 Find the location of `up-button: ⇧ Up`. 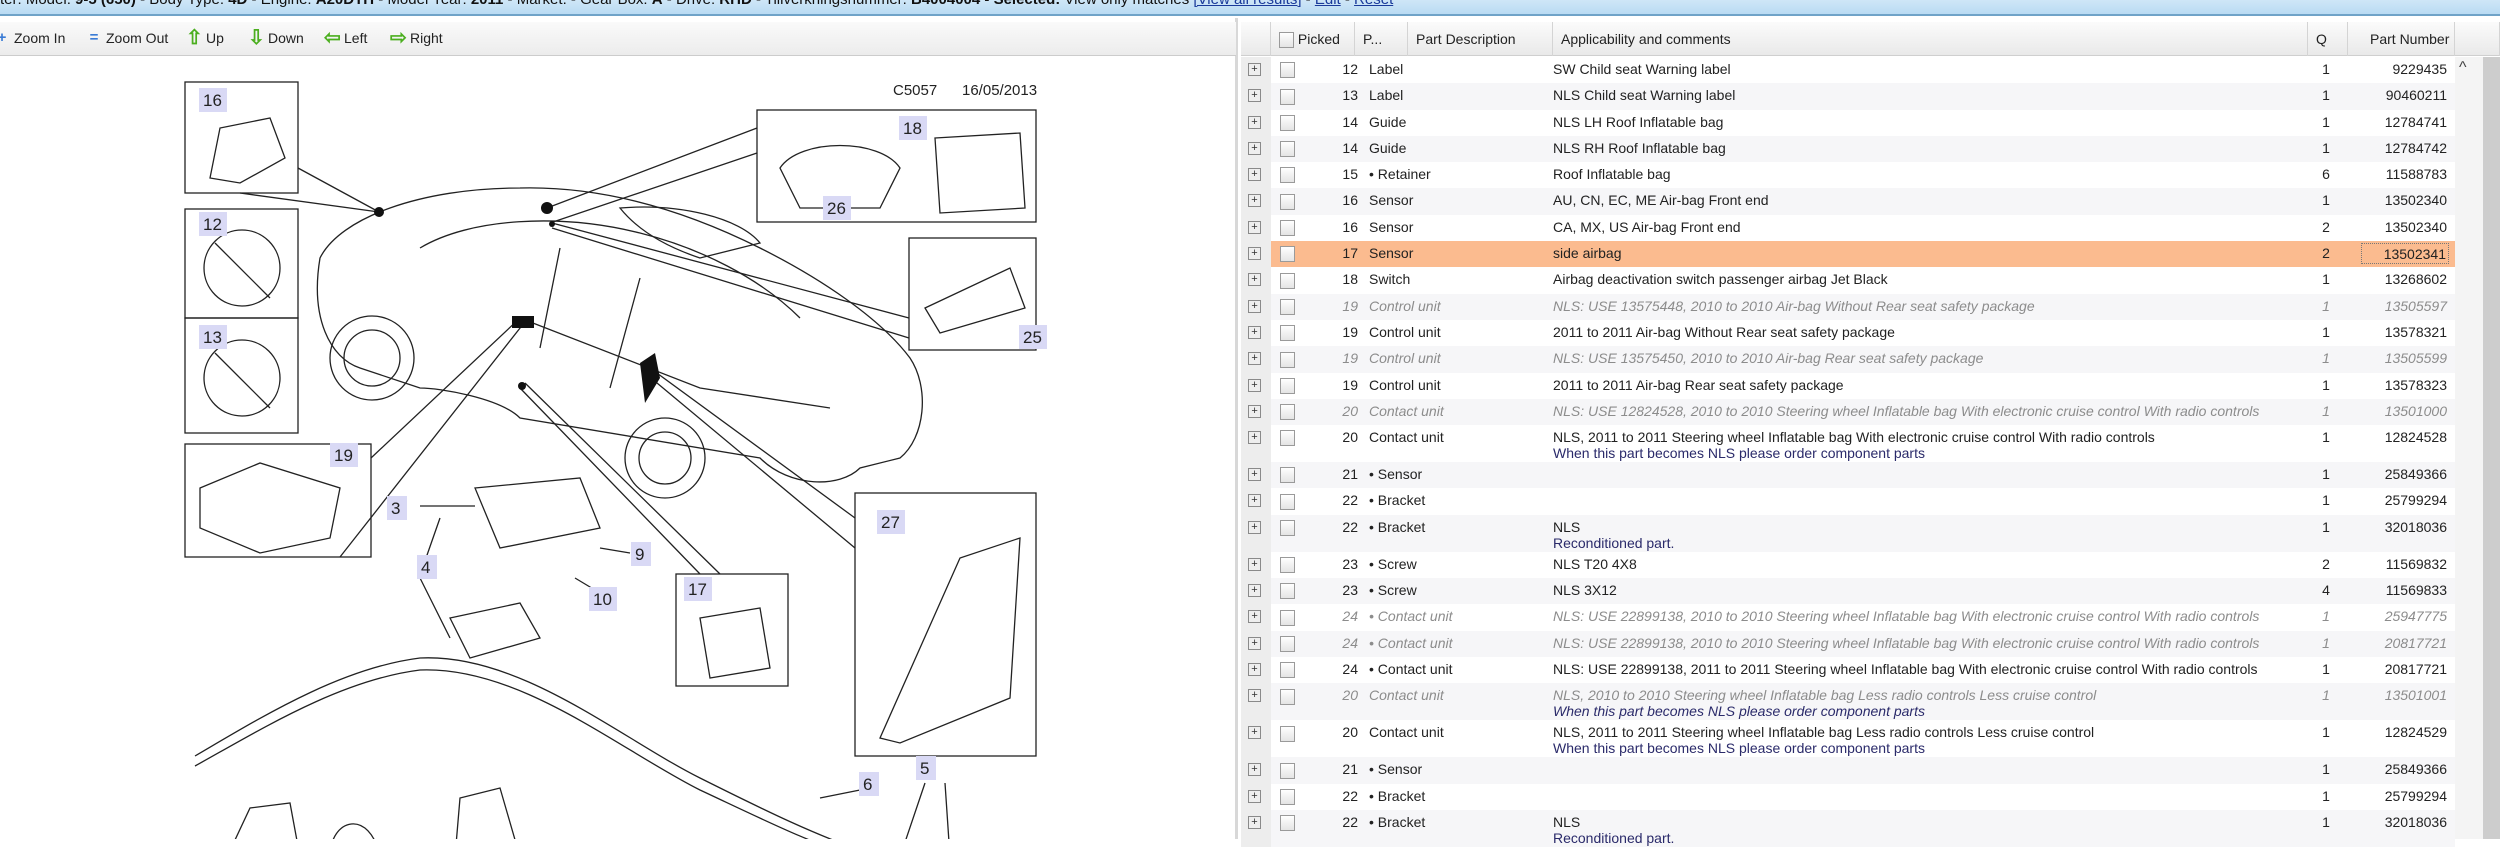

up-button: ⇧ Up is located at coordinates (205, 38).